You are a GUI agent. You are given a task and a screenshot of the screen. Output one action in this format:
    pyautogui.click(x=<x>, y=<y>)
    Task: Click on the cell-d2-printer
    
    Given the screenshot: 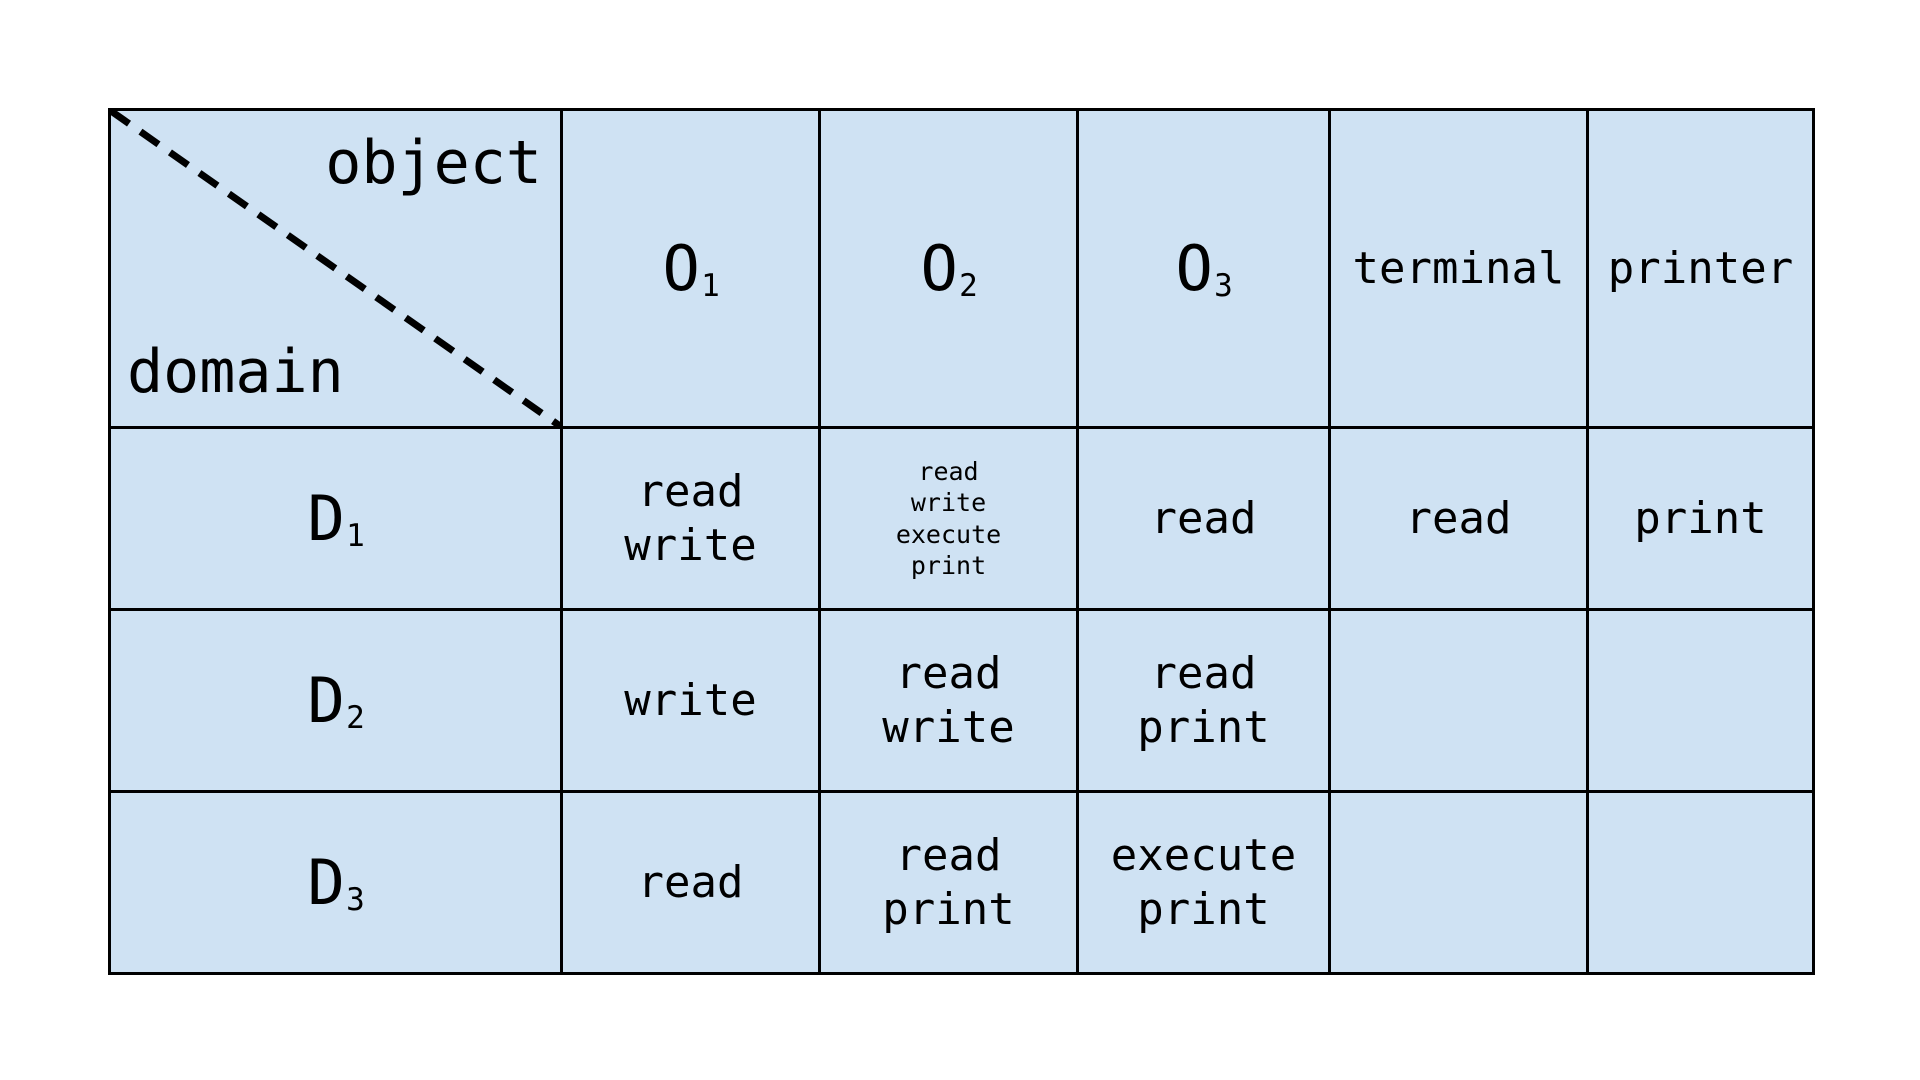 What is the action you would take?
    pyautogui.click(x=1700, y=700)
    